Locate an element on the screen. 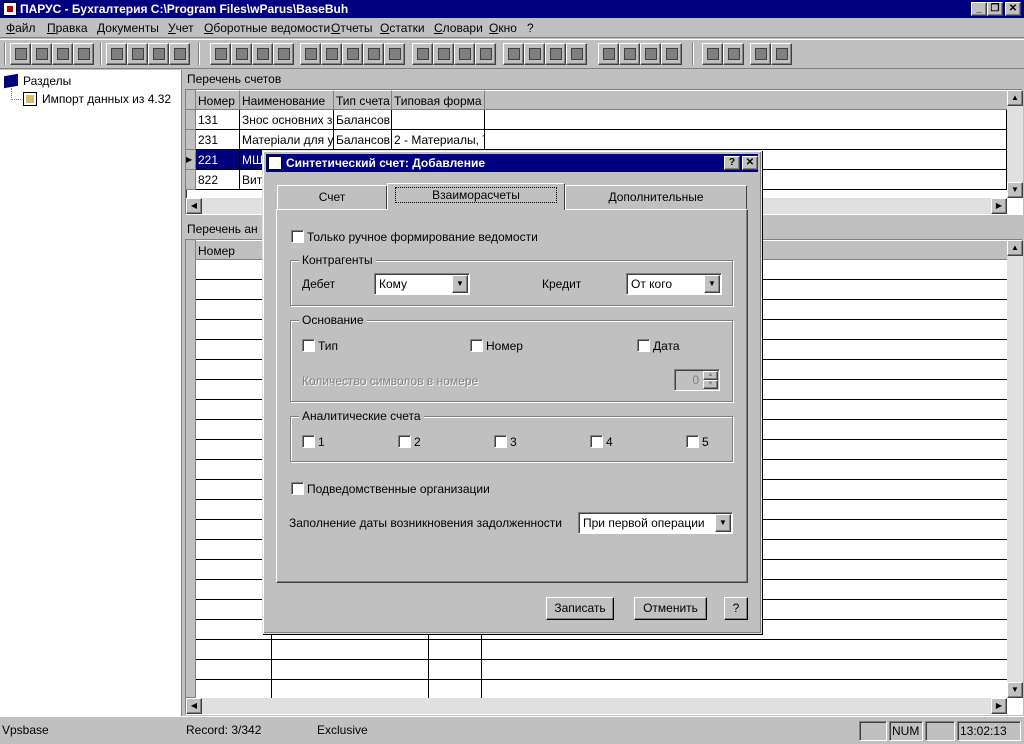  manual-only-checkbox is located at coordinates (297, 236).